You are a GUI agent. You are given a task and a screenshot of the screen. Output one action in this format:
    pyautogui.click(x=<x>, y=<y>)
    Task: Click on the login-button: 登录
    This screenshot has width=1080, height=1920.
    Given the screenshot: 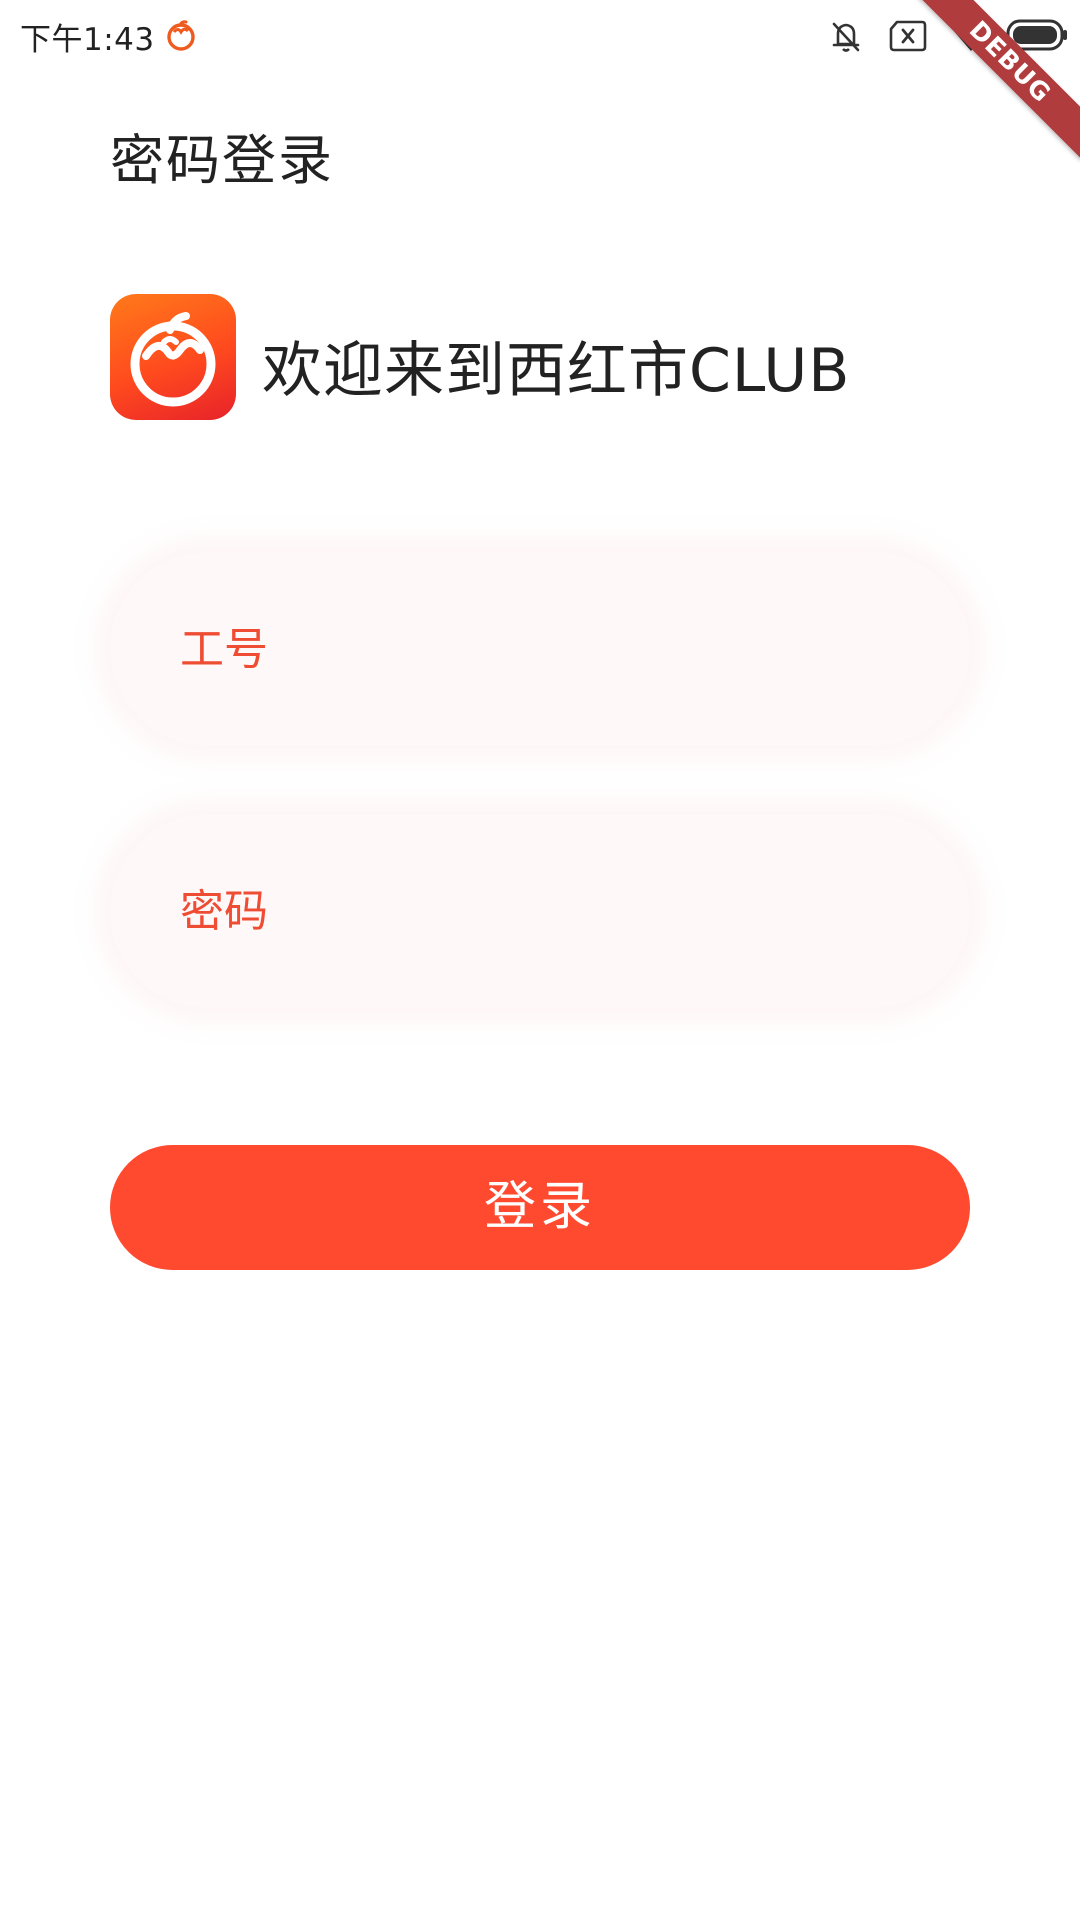 What is the action you would take?
    pyautogui.click(x=540, y=1207)
    